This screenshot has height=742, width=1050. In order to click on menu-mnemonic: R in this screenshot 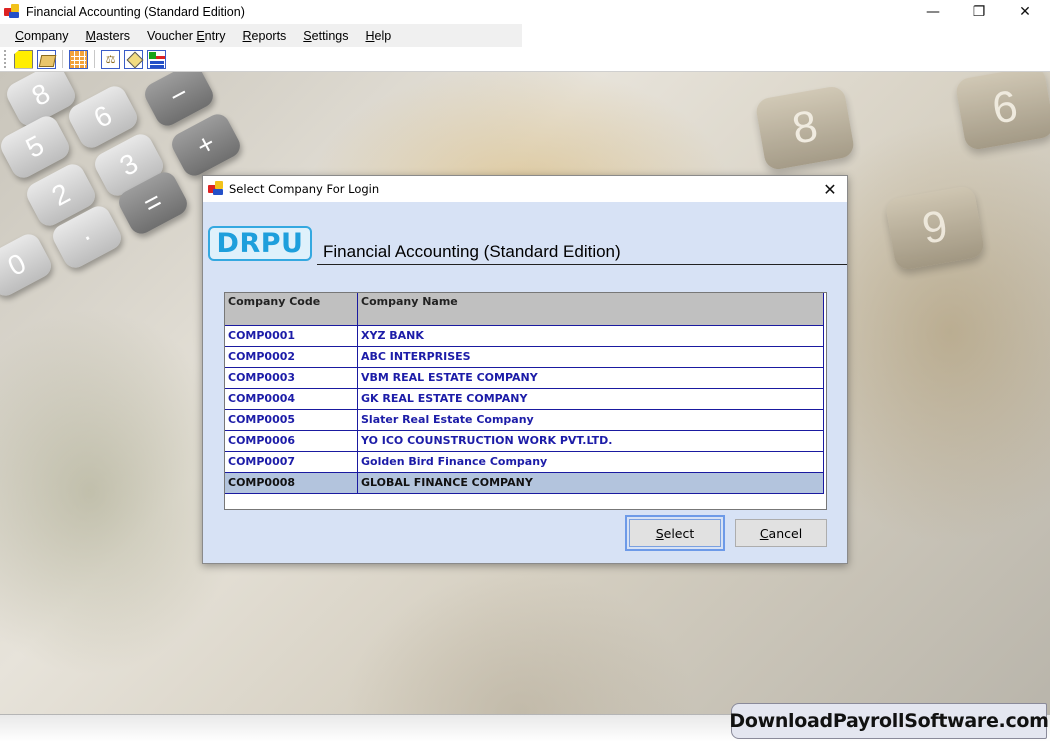, I will do `click(247, 35)`.